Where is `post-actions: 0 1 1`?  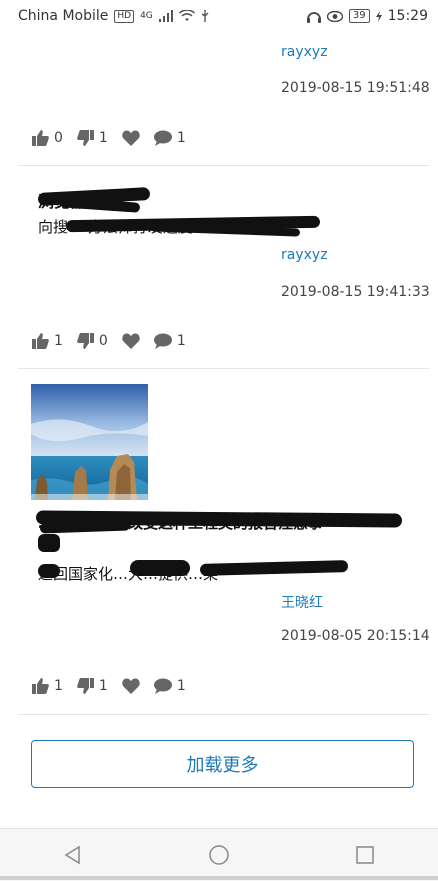 post-actions: 0 1 1 is located at coordinates (116, 138).